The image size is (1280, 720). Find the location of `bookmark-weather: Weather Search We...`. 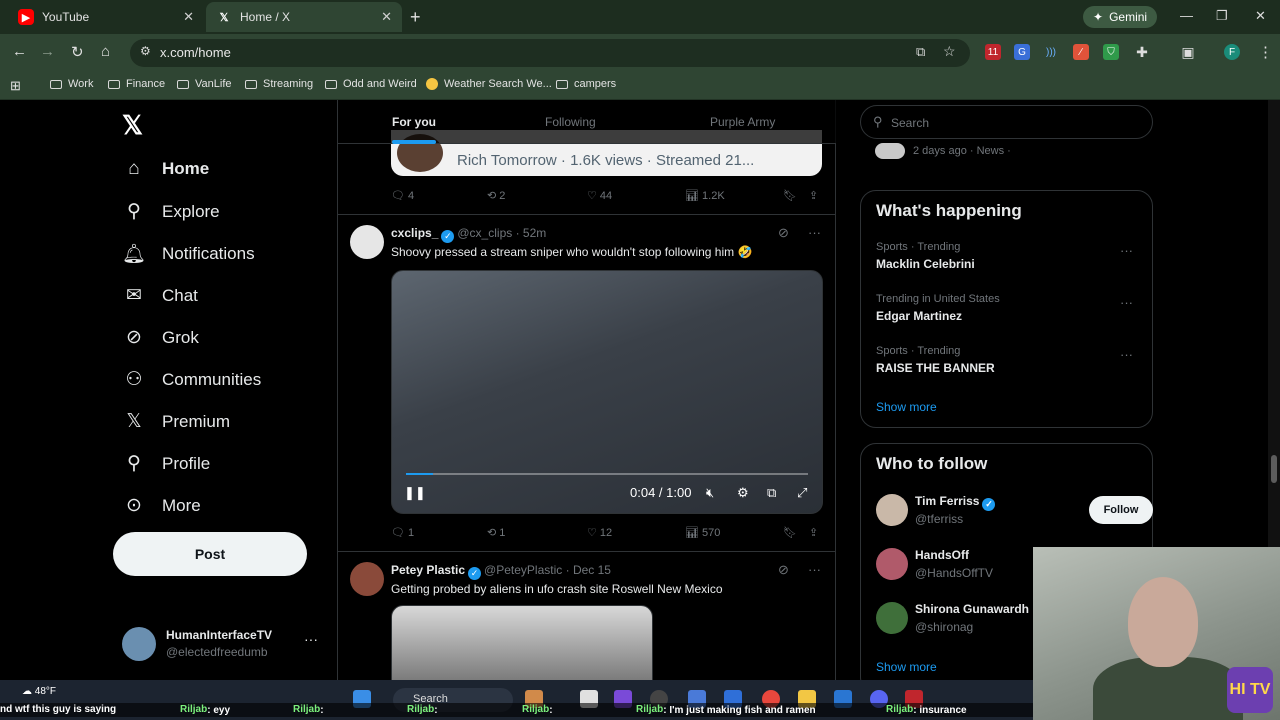

bookmark-weather: Weather Search We... is located at coordinates (489, 84).